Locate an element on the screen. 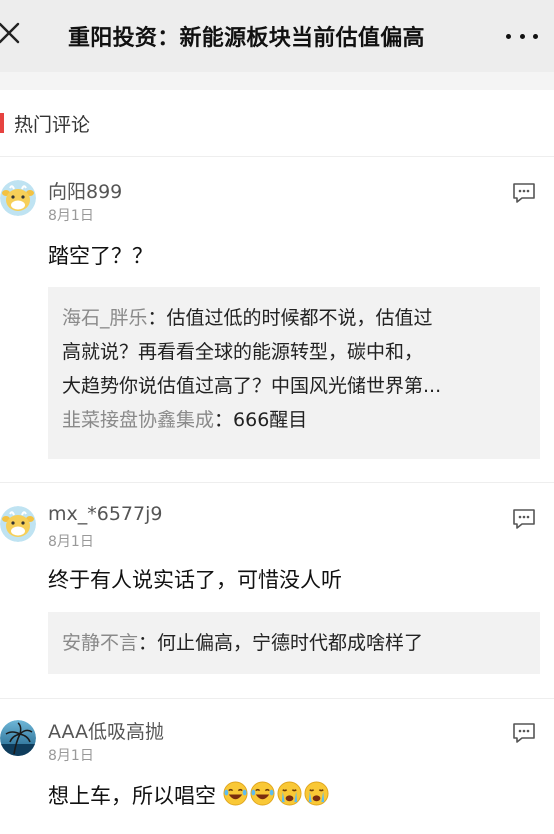 The width and height of the screenshot is (554, 834). close-icon is located at coordinates (10, 33).